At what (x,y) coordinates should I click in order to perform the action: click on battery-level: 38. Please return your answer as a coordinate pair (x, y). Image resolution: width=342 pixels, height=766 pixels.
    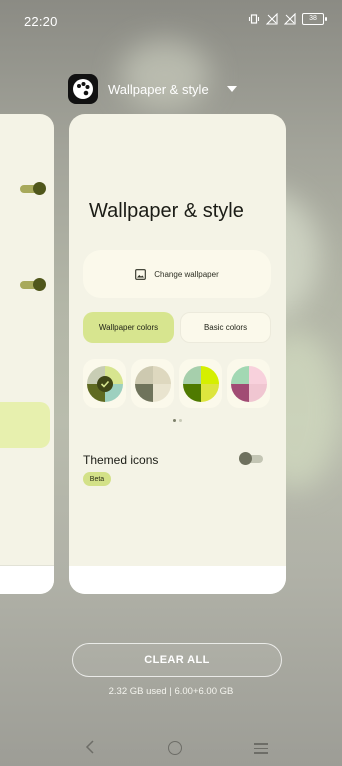
    Looking at the image, I should click on (313, 18).